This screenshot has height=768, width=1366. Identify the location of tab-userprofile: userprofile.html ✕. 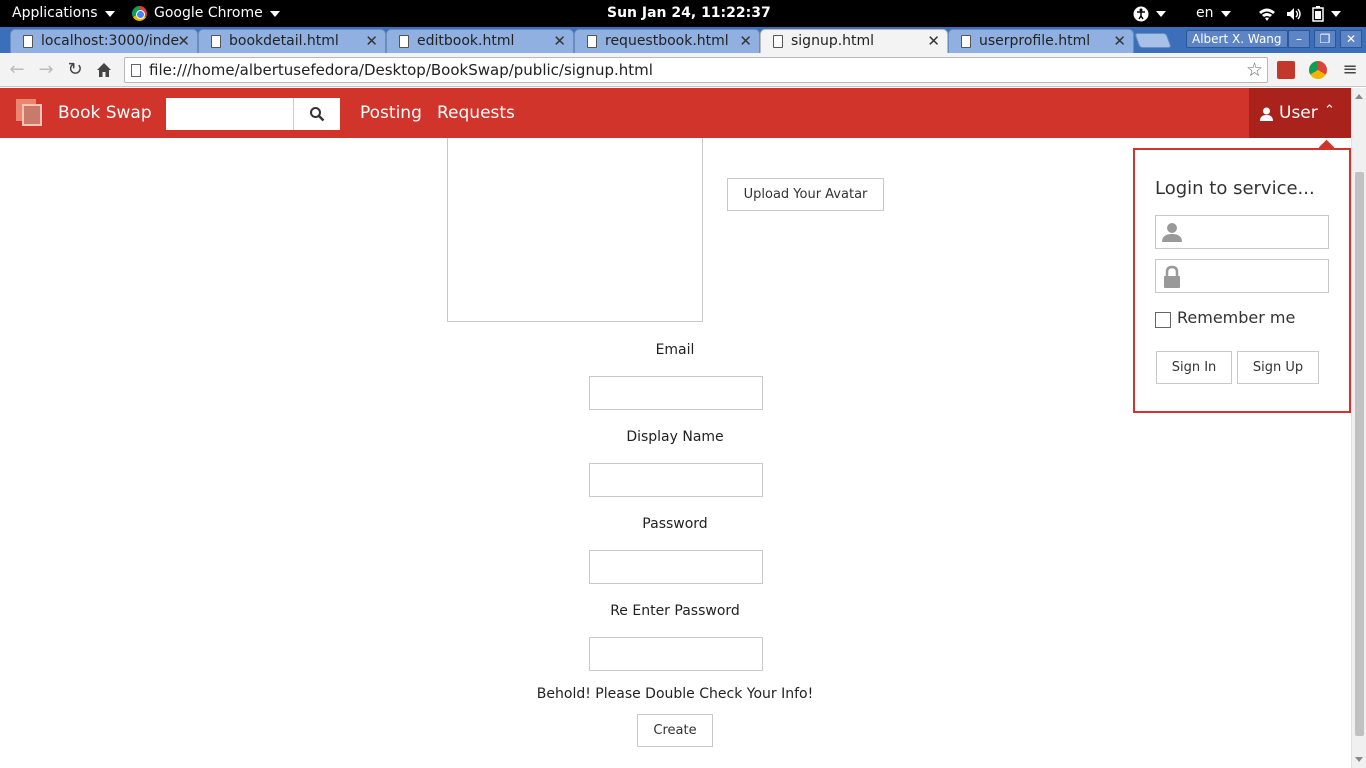
(1041, 41).